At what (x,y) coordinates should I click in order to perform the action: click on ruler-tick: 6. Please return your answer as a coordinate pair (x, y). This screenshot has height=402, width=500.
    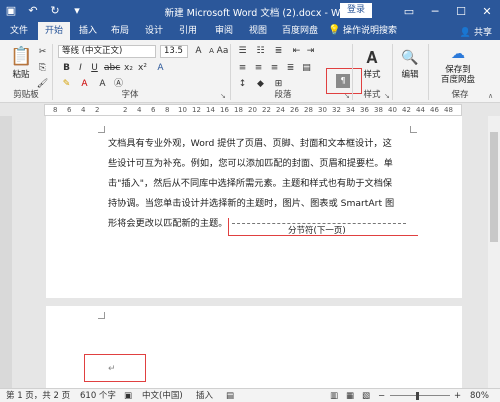
    Looking at the image, I should click on (153, 110).